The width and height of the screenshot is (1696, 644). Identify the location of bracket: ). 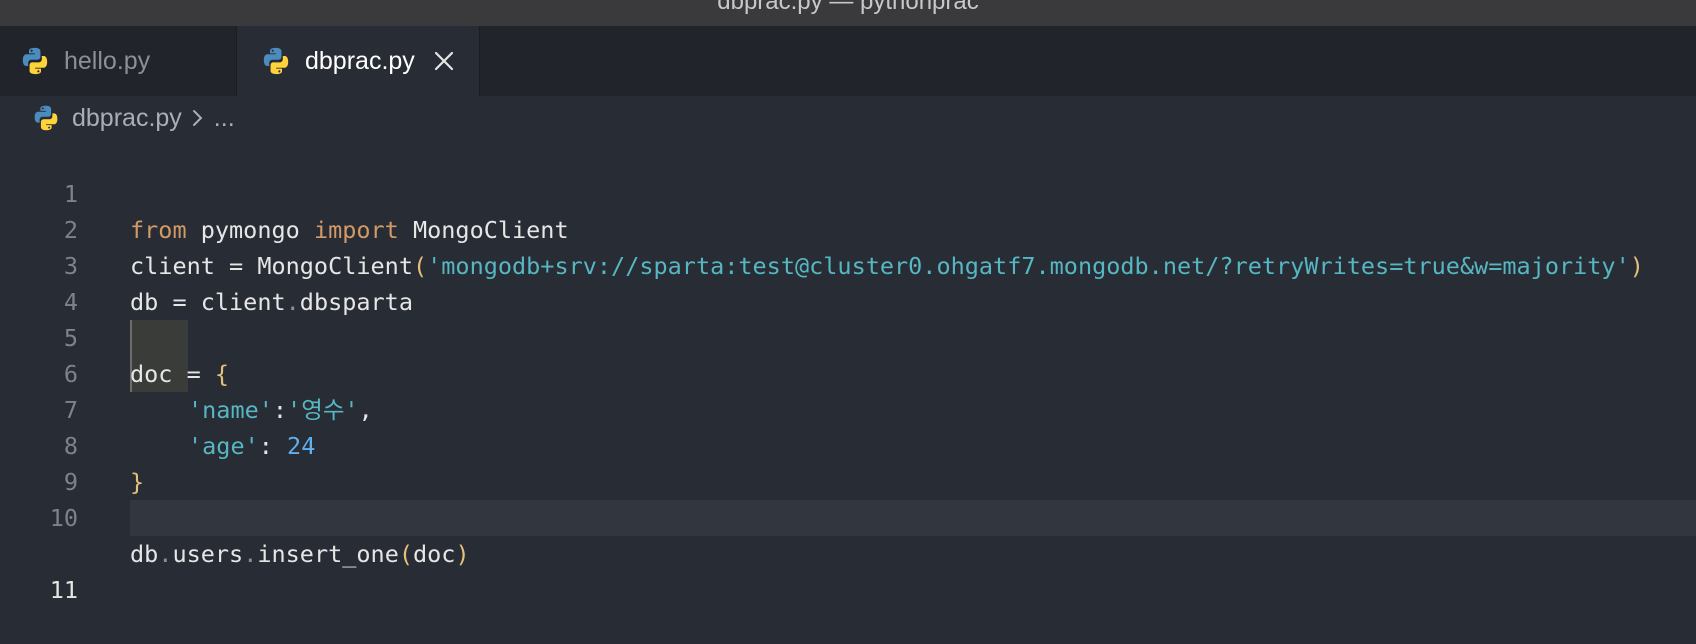
(462, 554).